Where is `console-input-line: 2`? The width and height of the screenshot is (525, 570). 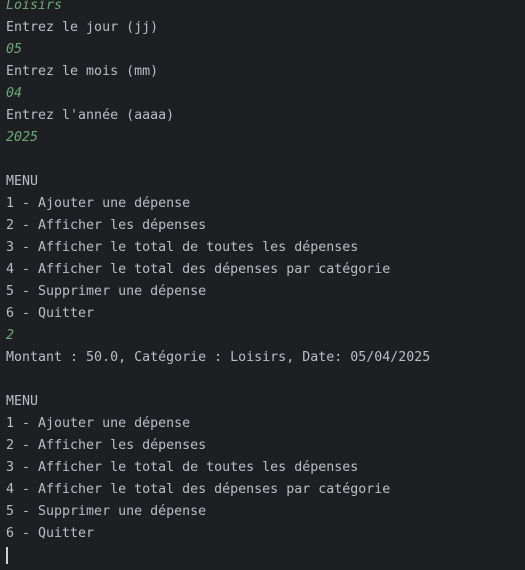 console-input-line: 2 is located at coordinates (10, 335).